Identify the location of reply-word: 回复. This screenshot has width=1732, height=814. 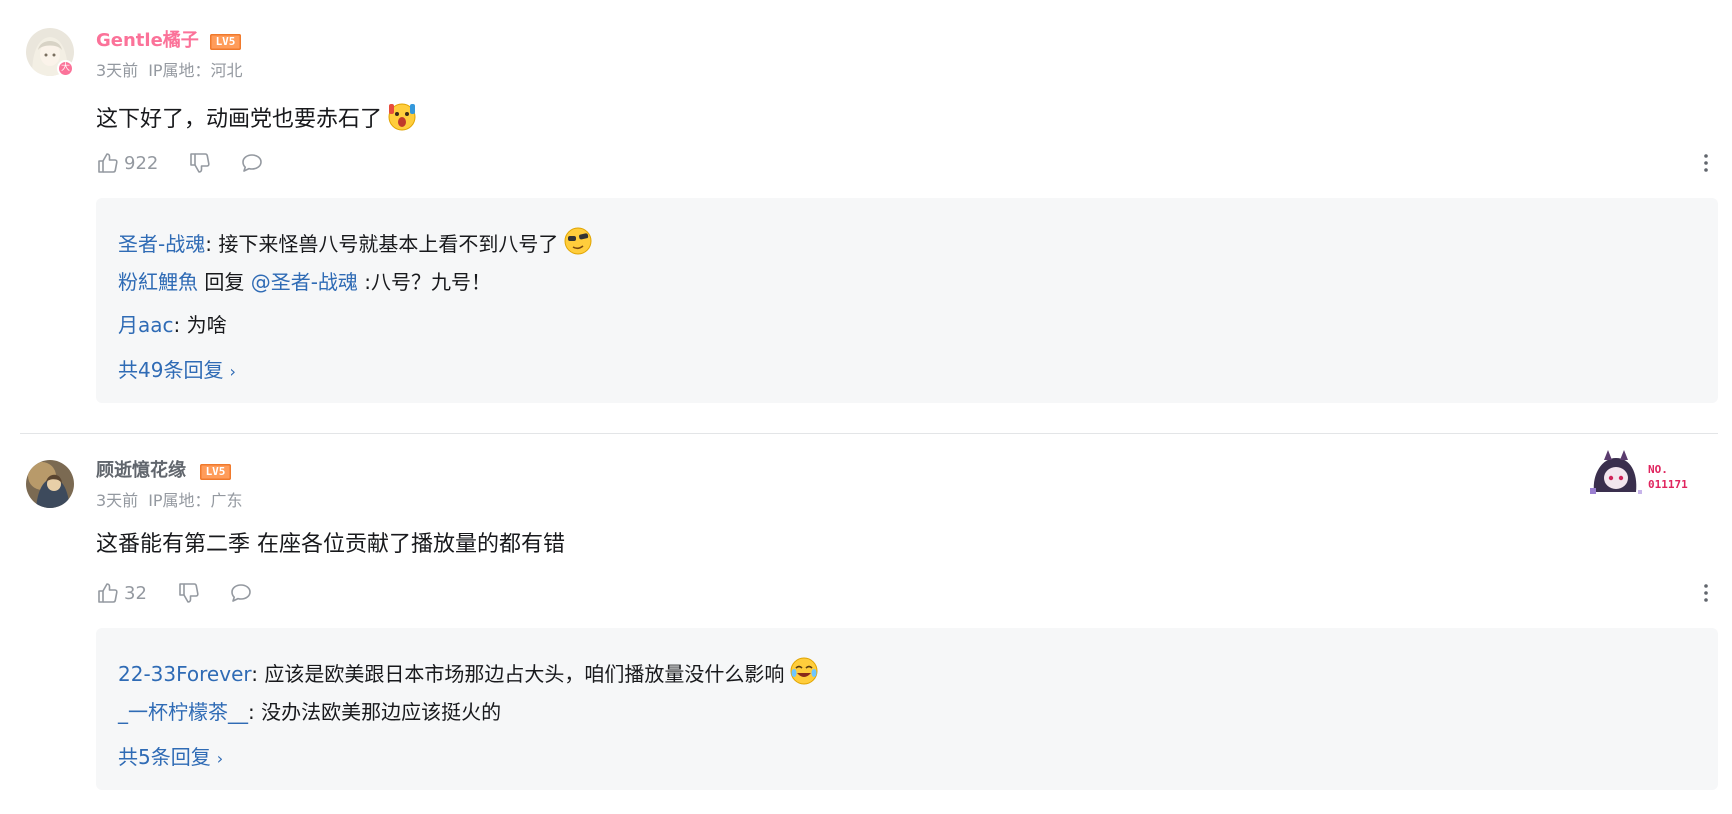
(224, 282).